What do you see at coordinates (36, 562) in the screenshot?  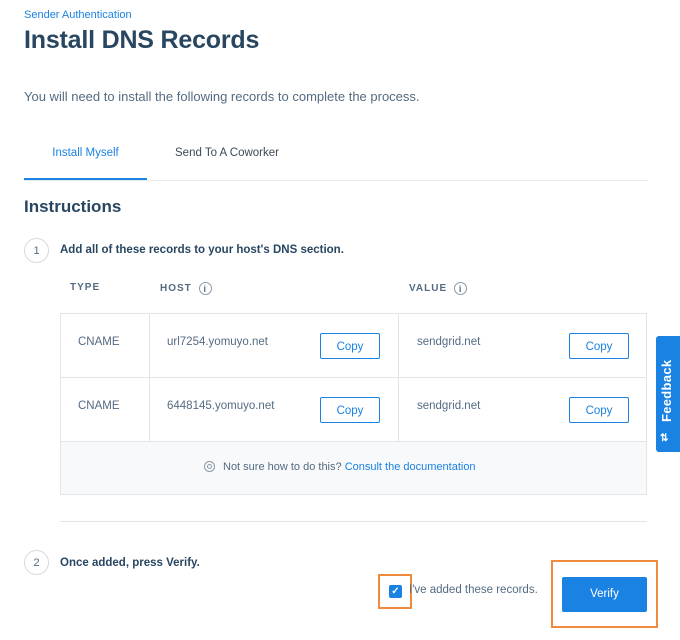 I see `step-2-number: 2` at bounding box center [36, 562].